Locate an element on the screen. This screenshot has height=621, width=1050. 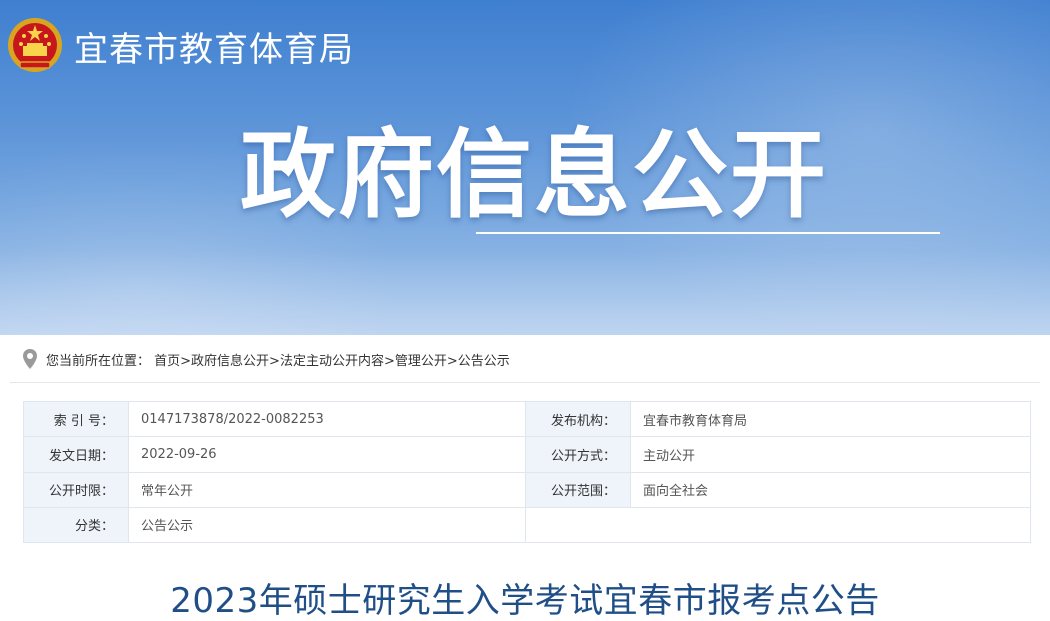
breadcrumb: 您当前所在位置： 首页>政府信息公开>法定主动公开内容>管理公开>公告公示 is located at coordinates (525, 359).